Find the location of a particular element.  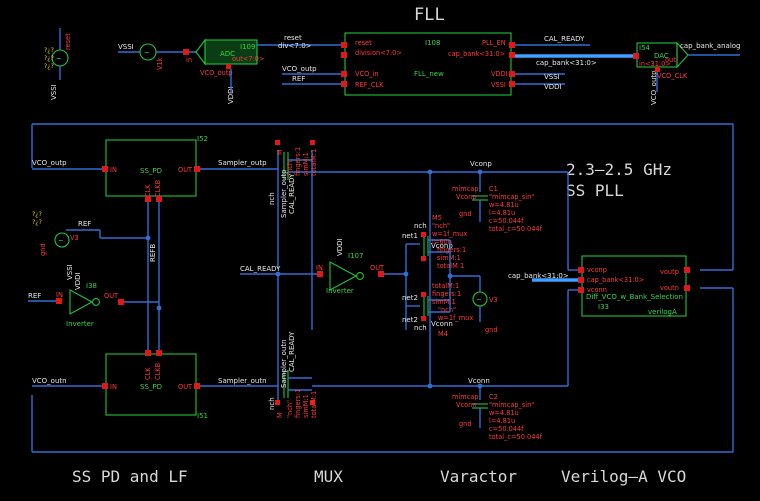

varactor-vsource: ~ V3 gnd is located at coordinates (485, 305).